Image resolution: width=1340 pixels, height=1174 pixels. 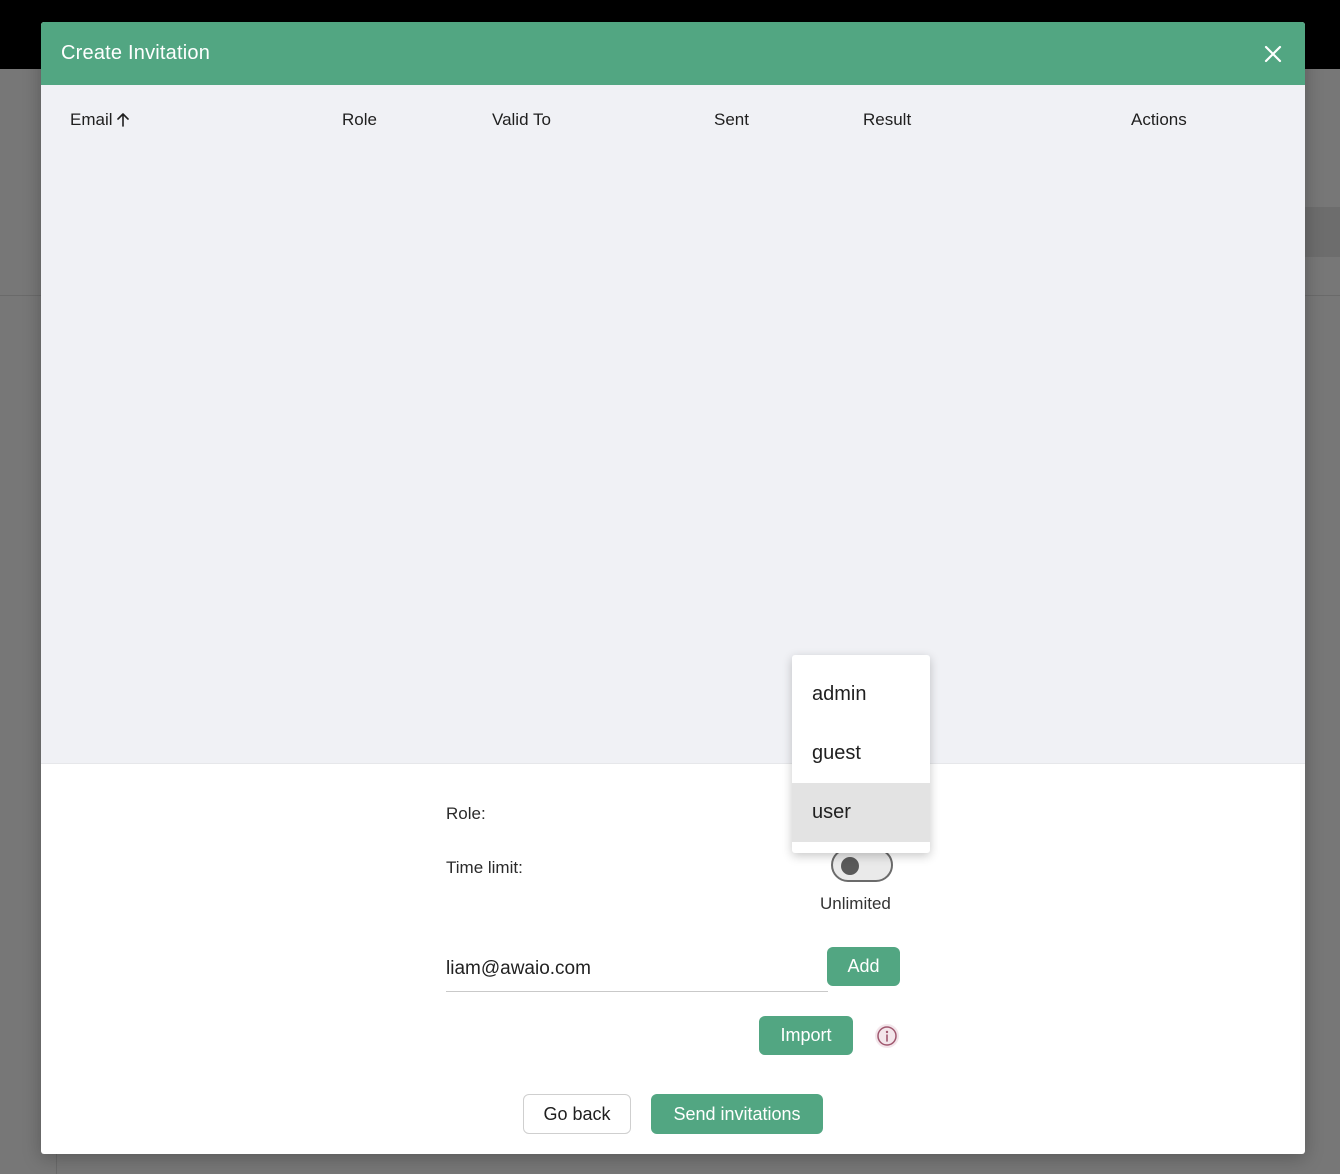 I want to click on column-header-email: Email, so click(x=100, y=120).